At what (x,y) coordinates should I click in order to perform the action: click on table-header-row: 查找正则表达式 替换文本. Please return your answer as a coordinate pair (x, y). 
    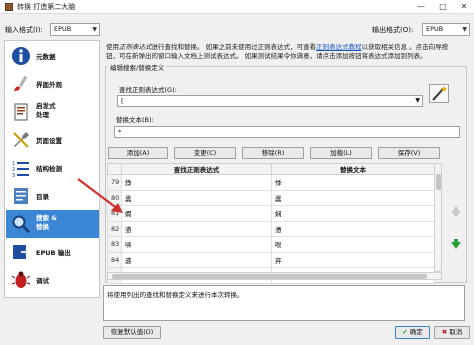
    Looking at the image, I should click on (271, 169).